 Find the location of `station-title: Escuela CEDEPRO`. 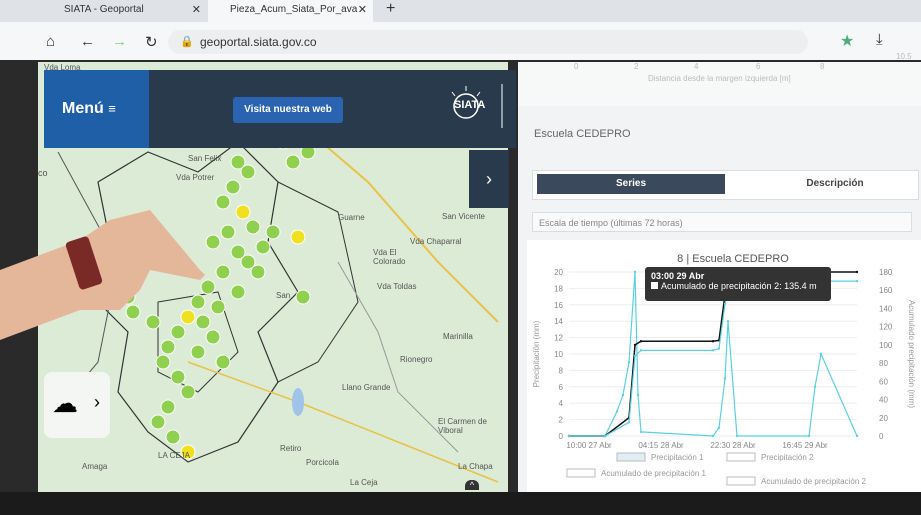

station-title: Escuela CEDEPRO is located at coordinates (582, 134).